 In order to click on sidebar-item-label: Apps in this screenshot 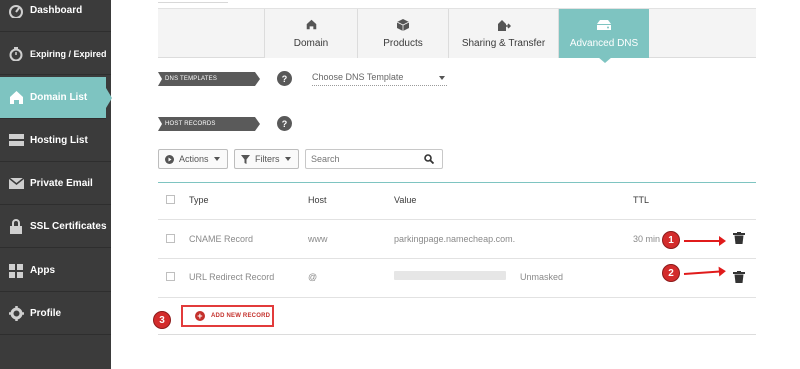, I will do `click(42, 270)`.